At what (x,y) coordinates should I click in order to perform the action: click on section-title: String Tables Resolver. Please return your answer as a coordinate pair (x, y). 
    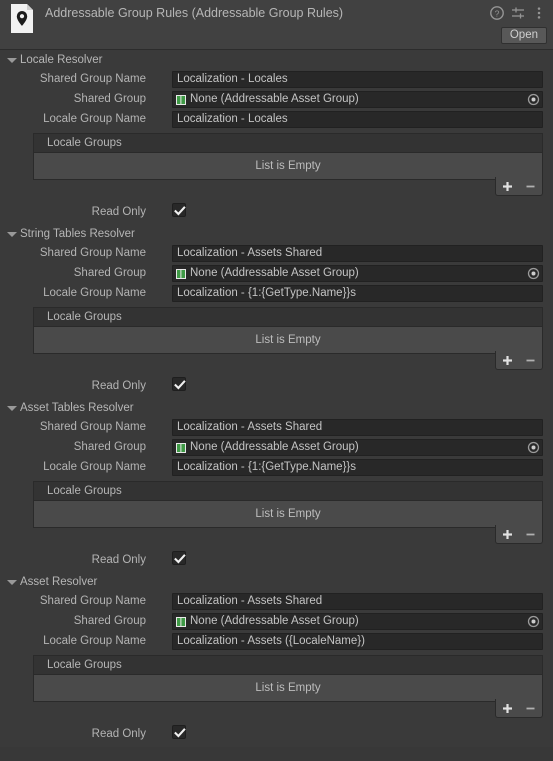
    Looking at the image, I should click on (77, 234).